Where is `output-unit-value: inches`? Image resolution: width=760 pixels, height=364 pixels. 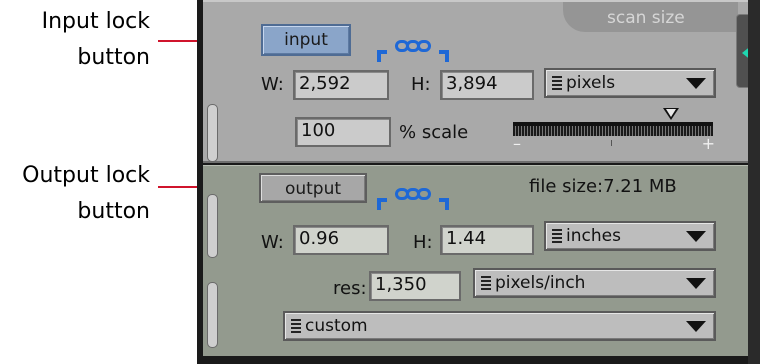
output-unit-value: inches is located at coordinates (593, 236).